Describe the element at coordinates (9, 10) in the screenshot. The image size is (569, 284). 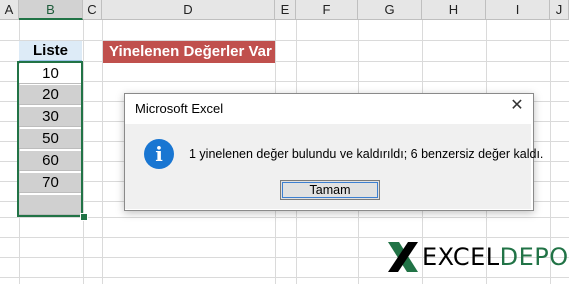
I see `column-header-a: A` at that location.